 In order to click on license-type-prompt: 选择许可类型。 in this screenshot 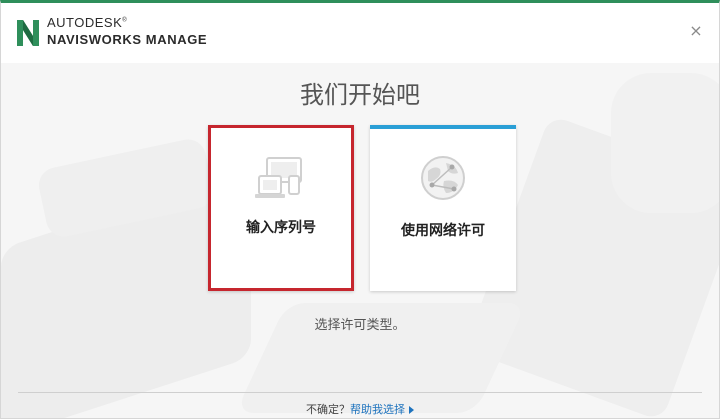, I will do `click(360, 325)`.